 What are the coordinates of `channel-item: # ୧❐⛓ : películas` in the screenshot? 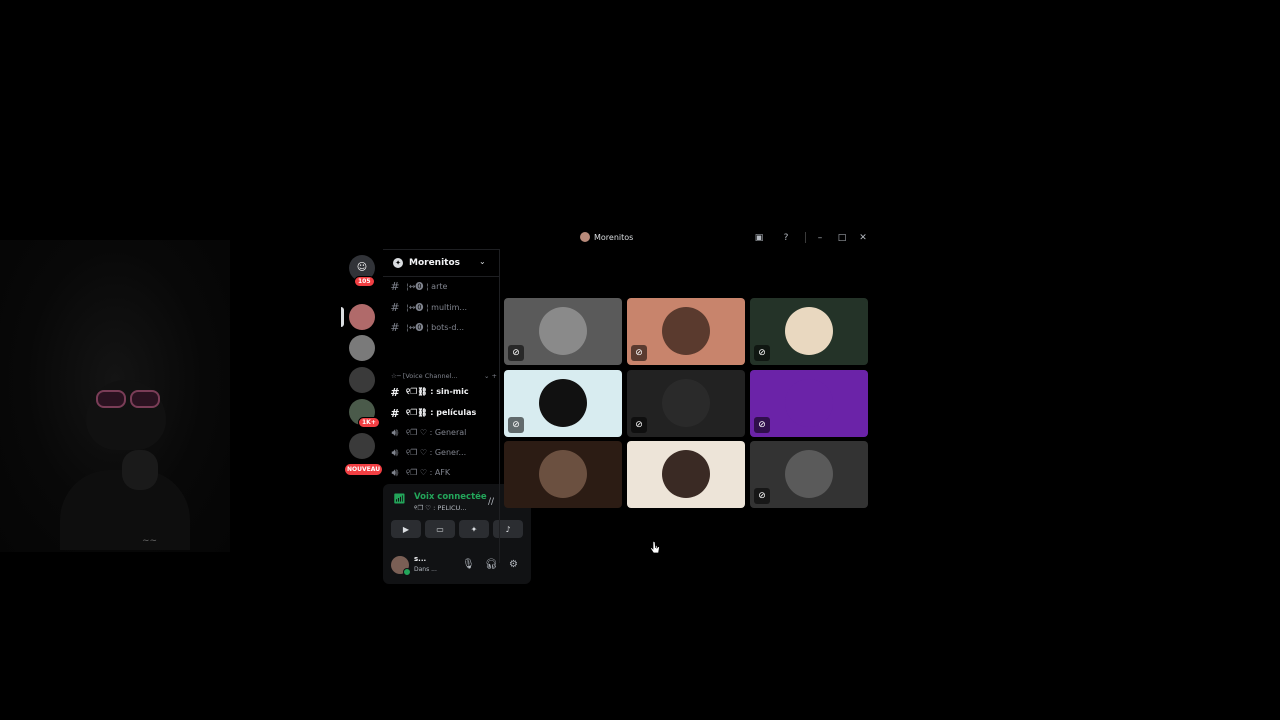 It's located at (443, 413).